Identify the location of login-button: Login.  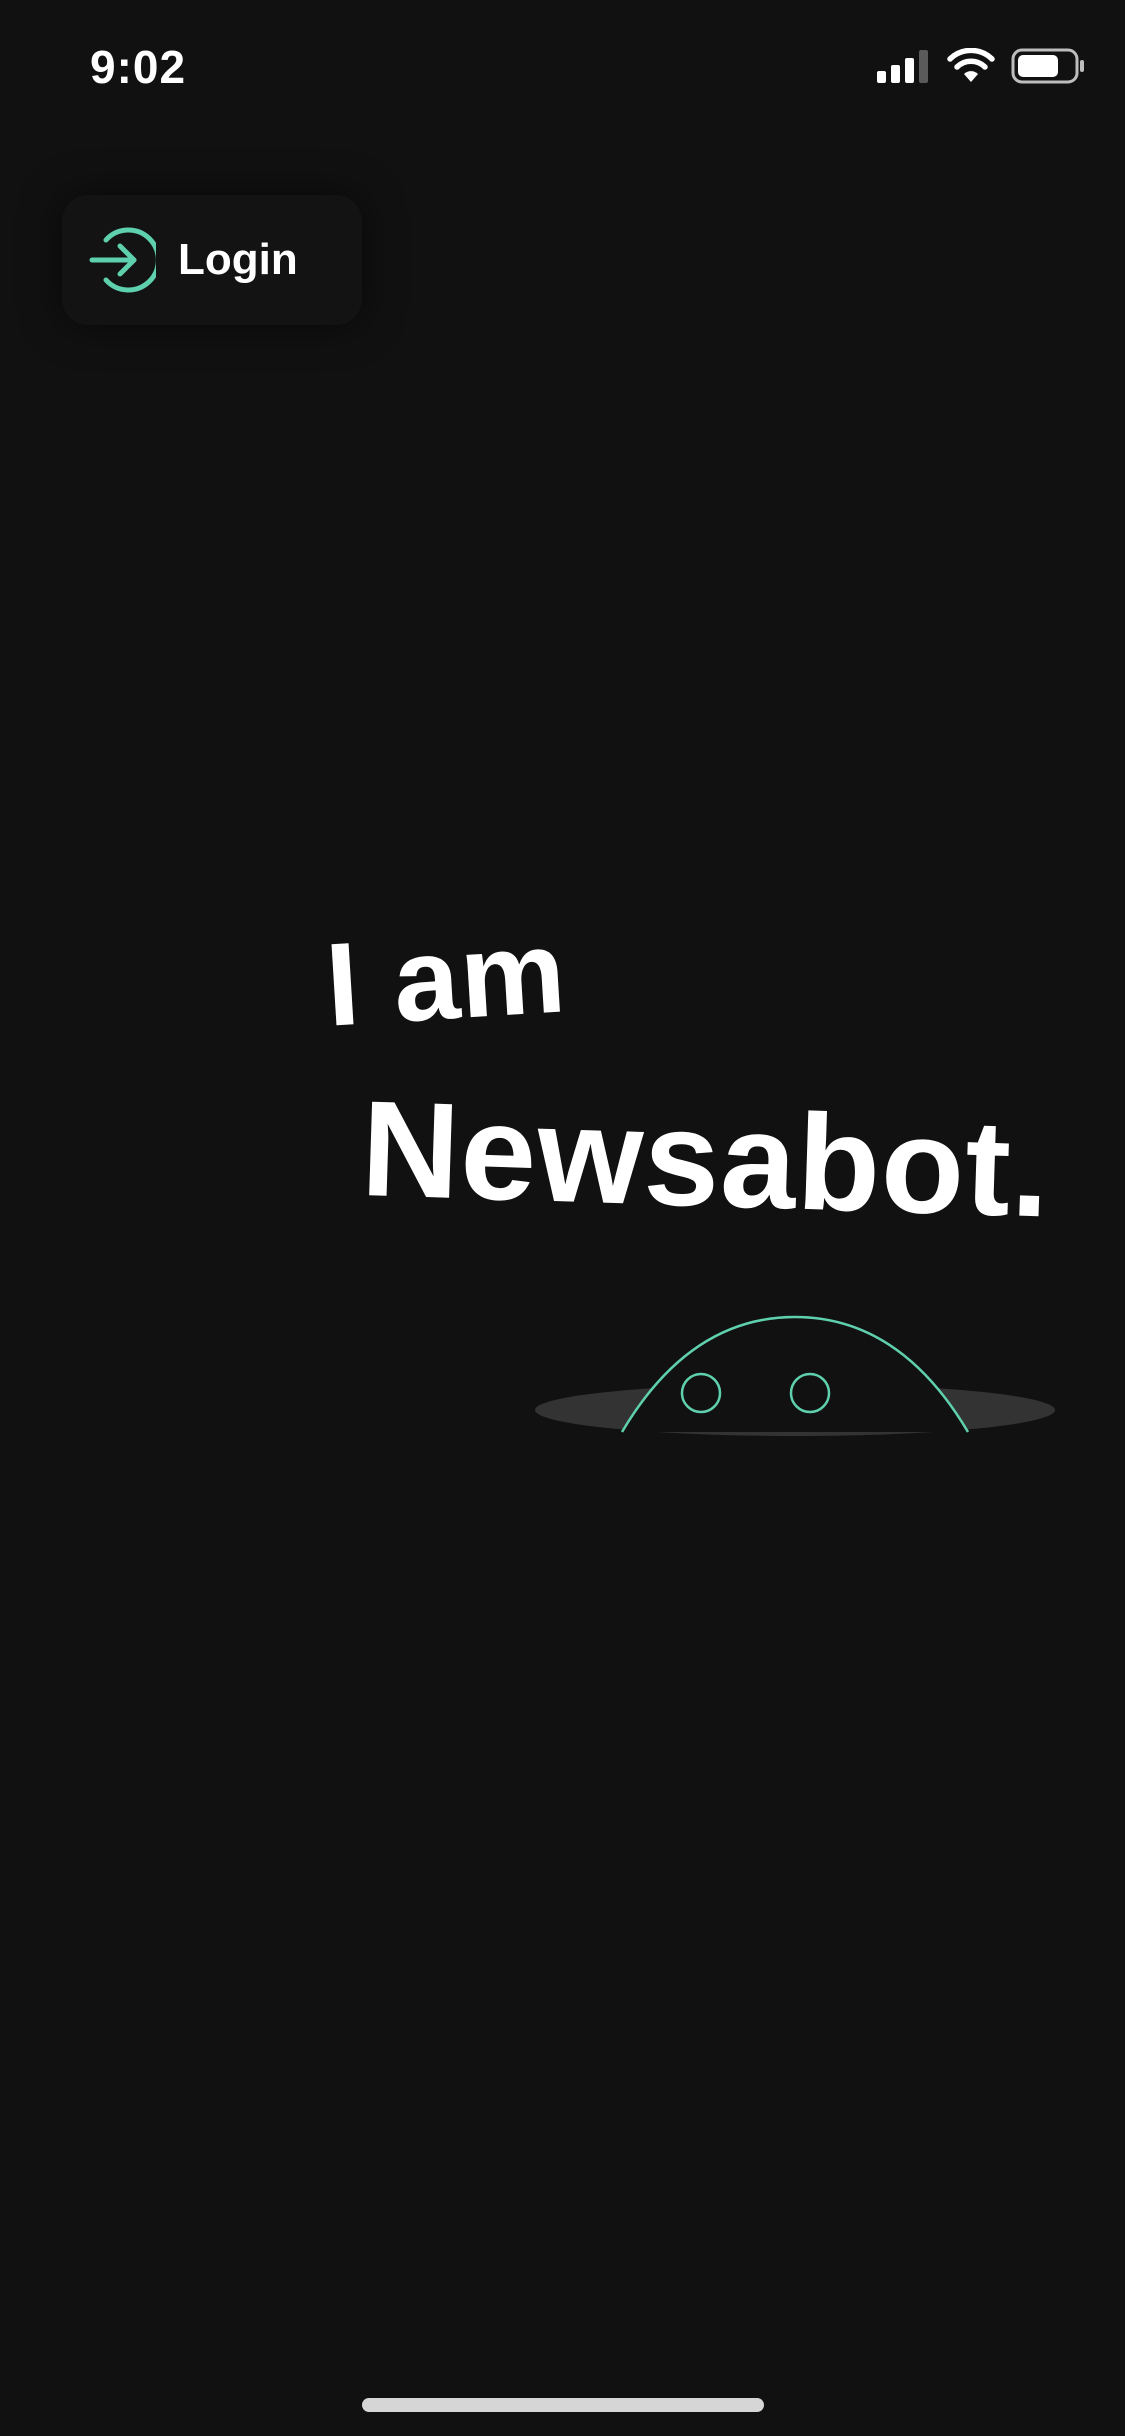
(212, 260).